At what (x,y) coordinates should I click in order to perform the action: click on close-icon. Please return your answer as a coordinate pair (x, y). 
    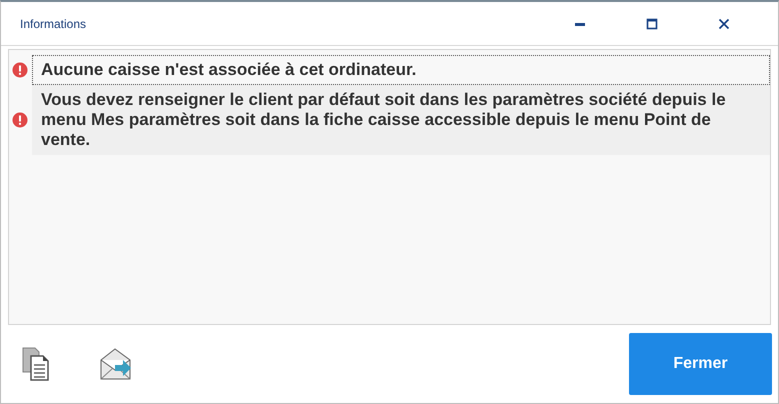
    Looking at the image, I should click on (724, 24).